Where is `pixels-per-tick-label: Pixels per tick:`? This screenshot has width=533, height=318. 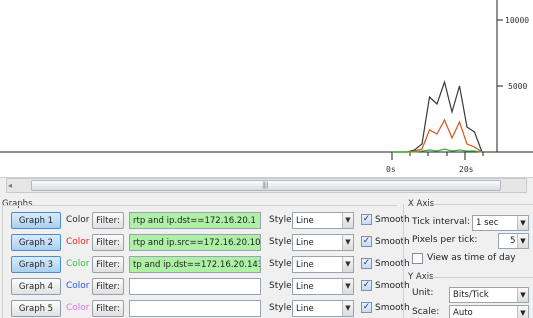 pixels-per-tick-label: Pixels per tick: is located at coordinates (445, 240).